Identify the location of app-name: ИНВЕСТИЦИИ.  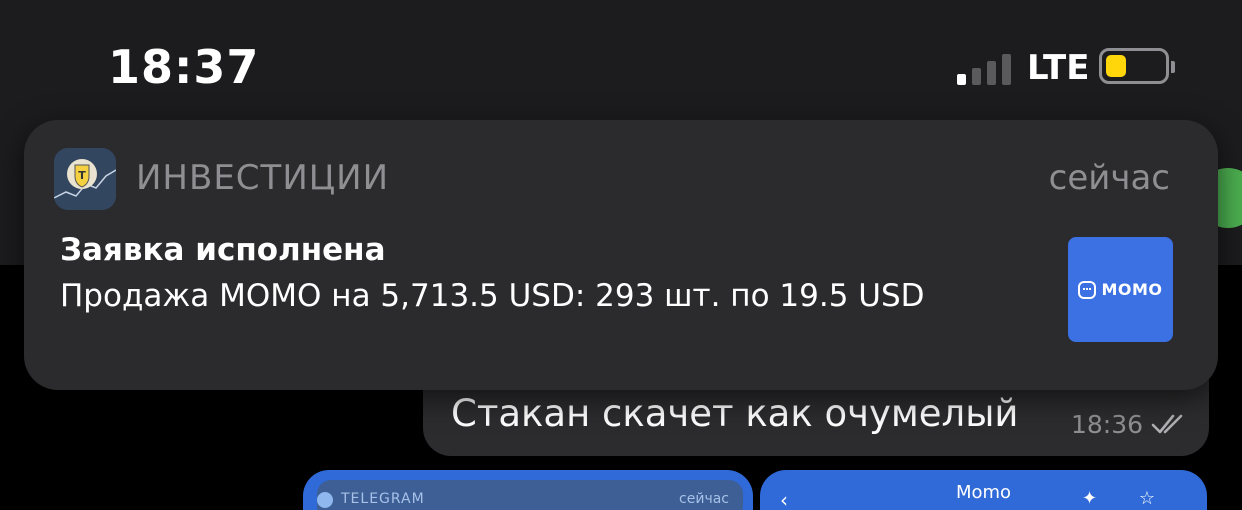
(263, 178).